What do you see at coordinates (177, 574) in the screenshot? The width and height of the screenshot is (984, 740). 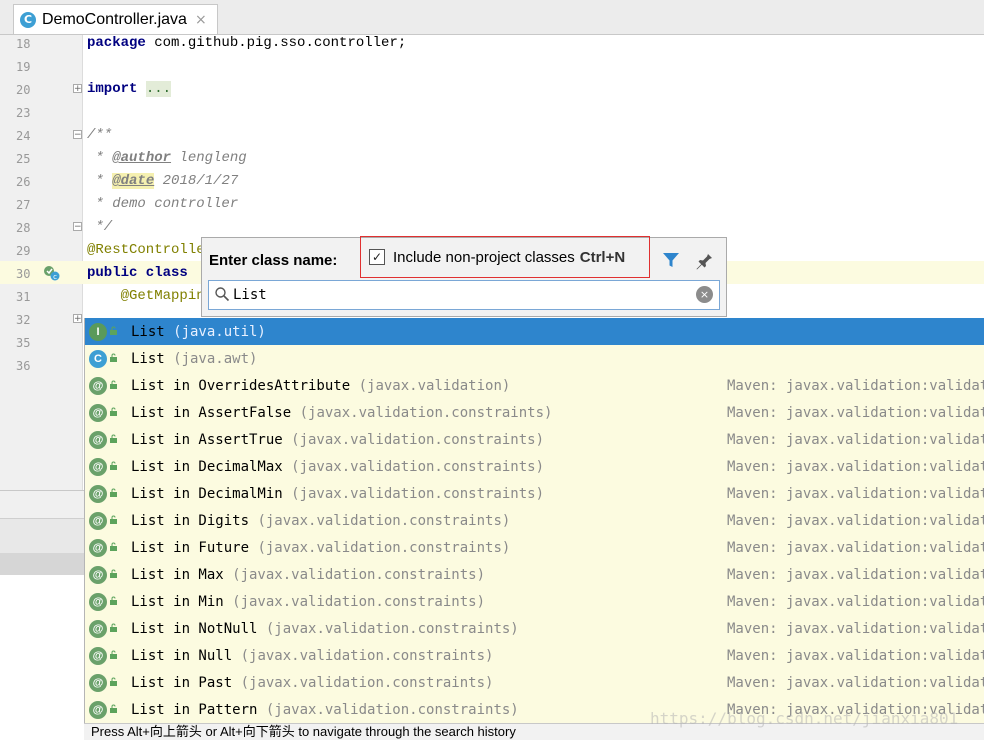 I see `result-class-name: List in Max` at bounding box center [177, 574].